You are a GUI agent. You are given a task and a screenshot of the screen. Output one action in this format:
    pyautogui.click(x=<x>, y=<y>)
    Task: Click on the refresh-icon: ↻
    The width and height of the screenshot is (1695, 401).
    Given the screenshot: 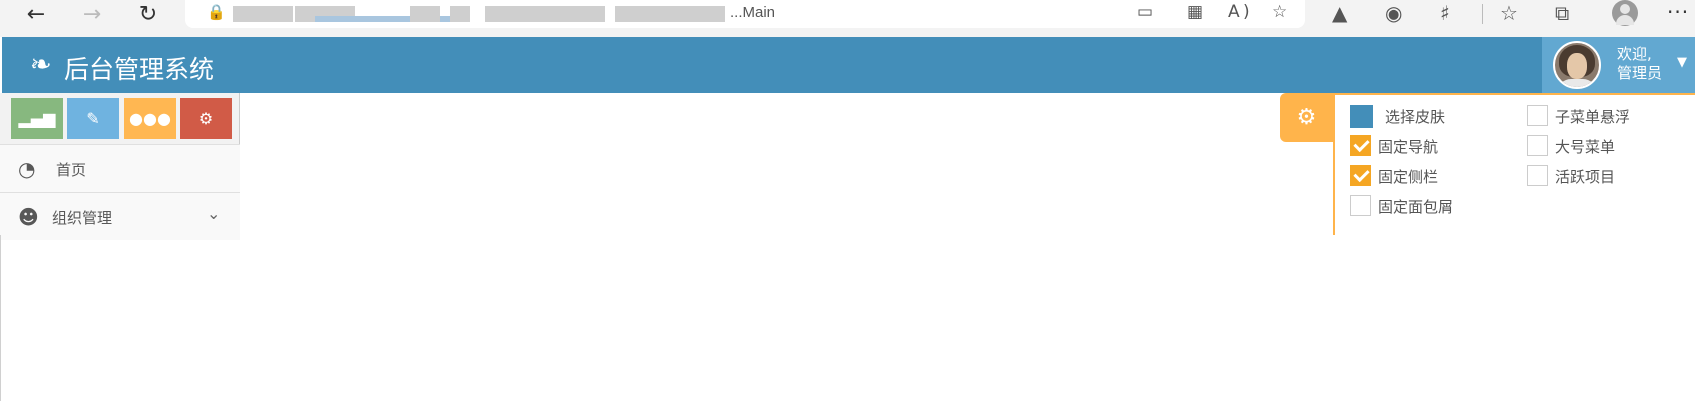 What is the action you would take?
    pyautogui.click(x=148, y=14)
    